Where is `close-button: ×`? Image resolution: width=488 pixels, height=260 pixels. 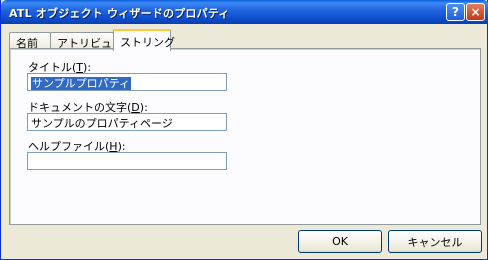
close-button: × is located at coordinates (475, 12).